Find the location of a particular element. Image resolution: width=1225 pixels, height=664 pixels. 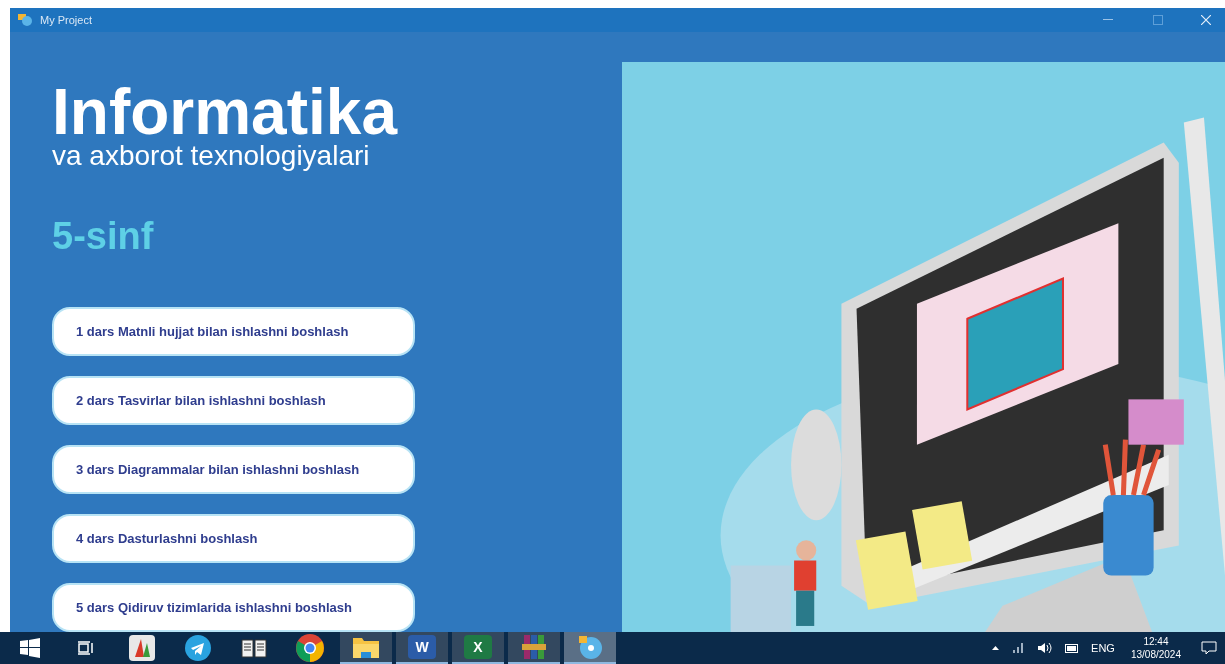

windows-logo-icon is located at coordinates (30, 648).